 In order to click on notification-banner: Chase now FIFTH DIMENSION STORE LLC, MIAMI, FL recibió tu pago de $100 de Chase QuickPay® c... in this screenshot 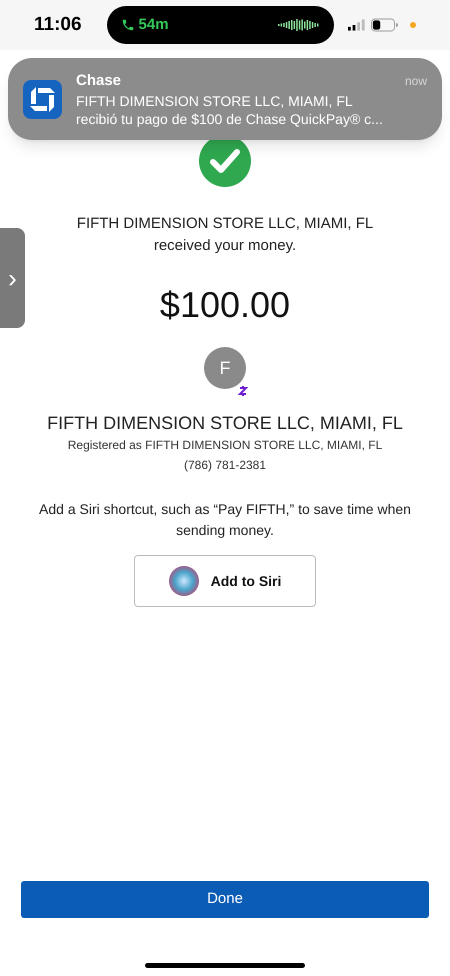, I will do `click(225, 99)`.